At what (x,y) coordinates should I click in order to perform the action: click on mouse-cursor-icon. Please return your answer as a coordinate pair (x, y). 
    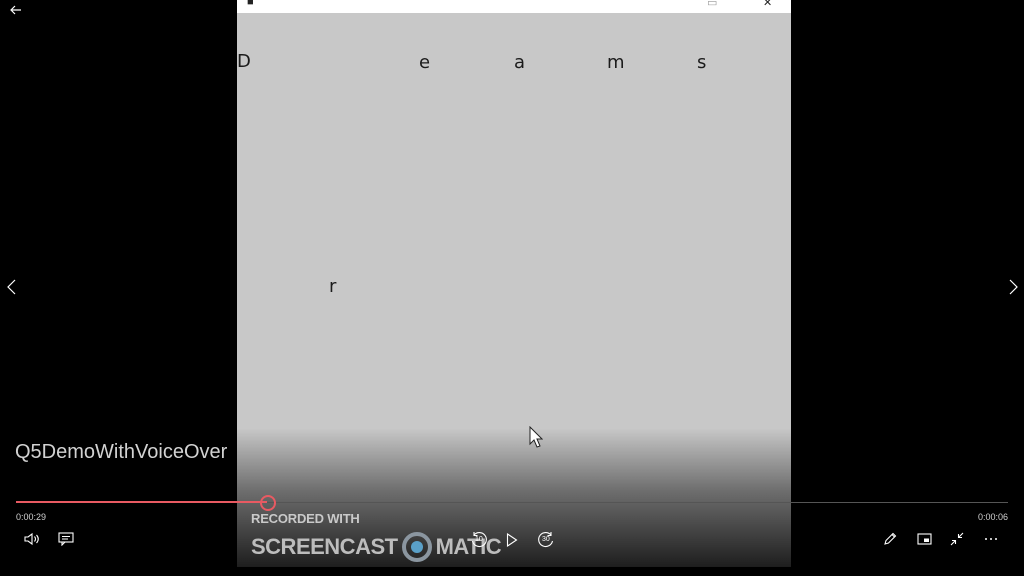
    Looking at the image, I should click on (536, 439).